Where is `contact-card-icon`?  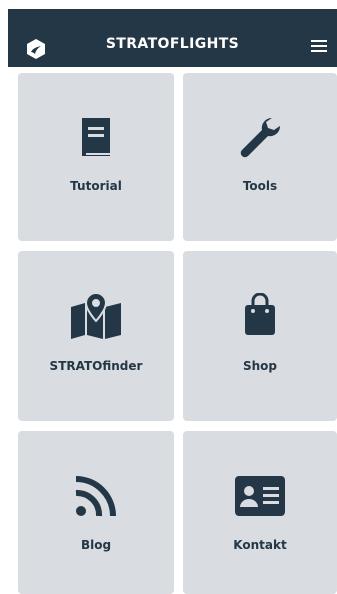
contact-card-icon is located at coordinates (260, 496).